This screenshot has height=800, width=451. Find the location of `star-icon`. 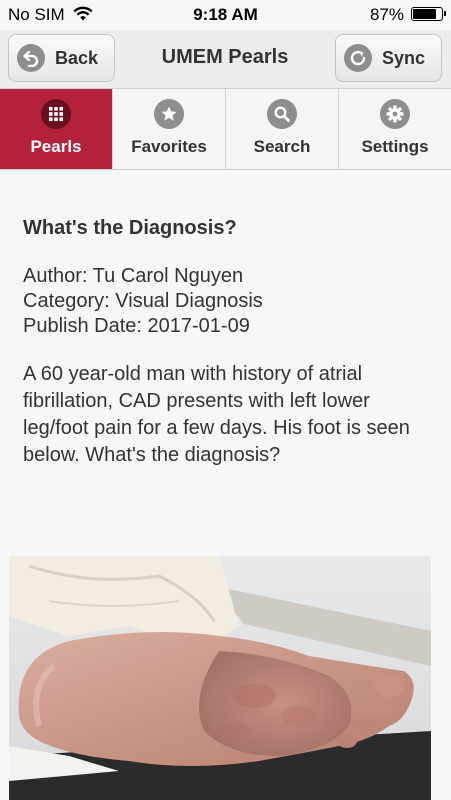

star-icon is located at coordinates (169, 114).